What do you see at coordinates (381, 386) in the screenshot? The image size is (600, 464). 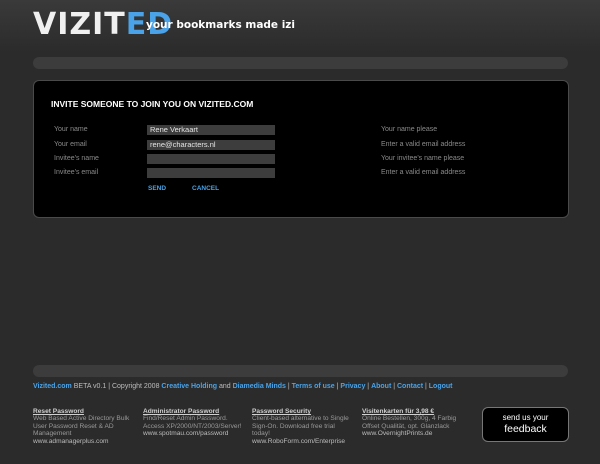 I see `about-link: About` at bounding box center [381, 386].